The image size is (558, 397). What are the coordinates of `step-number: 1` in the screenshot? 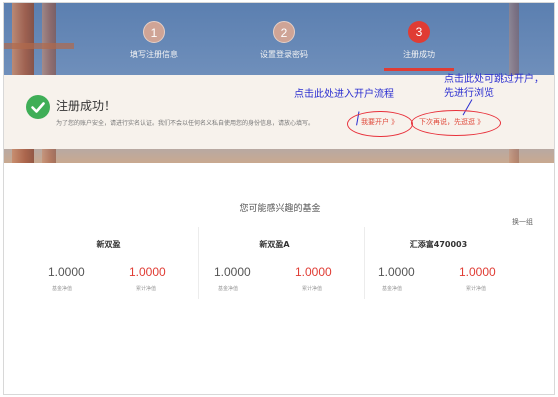 It's located at (154, 32).